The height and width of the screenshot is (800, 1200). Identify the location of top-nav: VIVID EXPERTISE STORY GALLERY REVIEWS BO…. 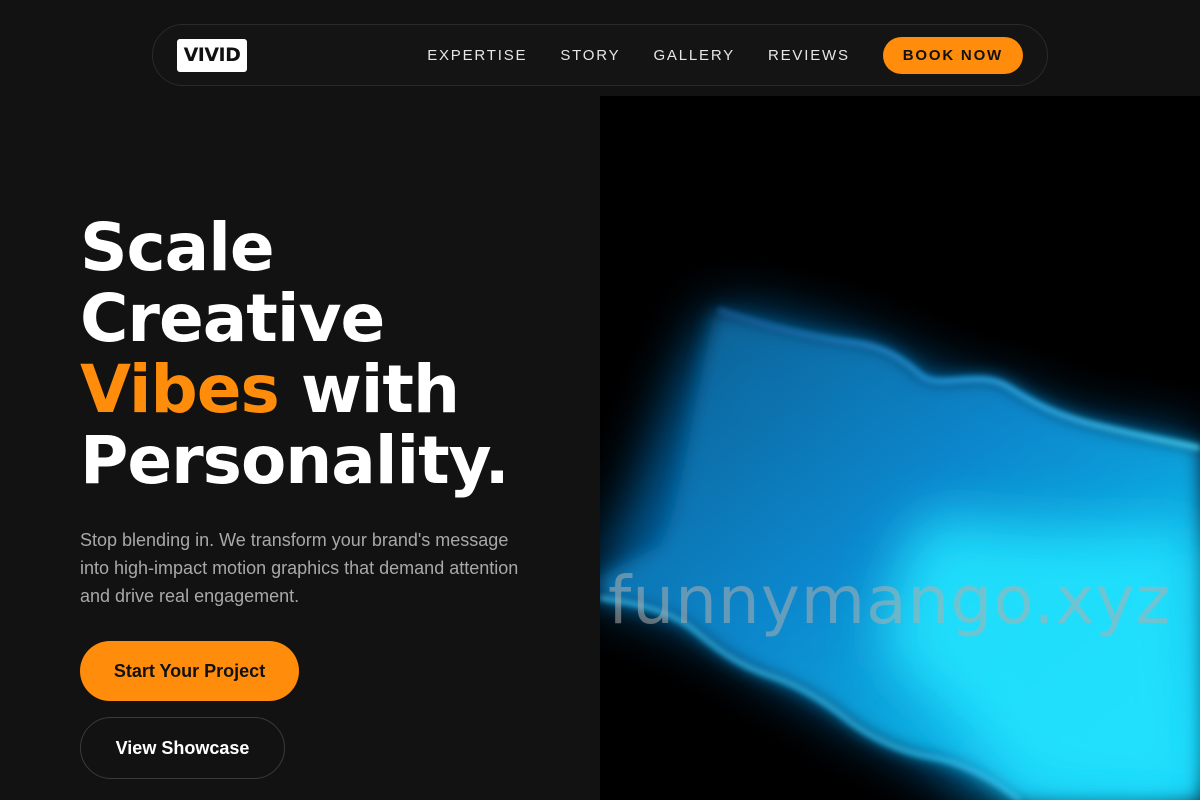
(600, 55).